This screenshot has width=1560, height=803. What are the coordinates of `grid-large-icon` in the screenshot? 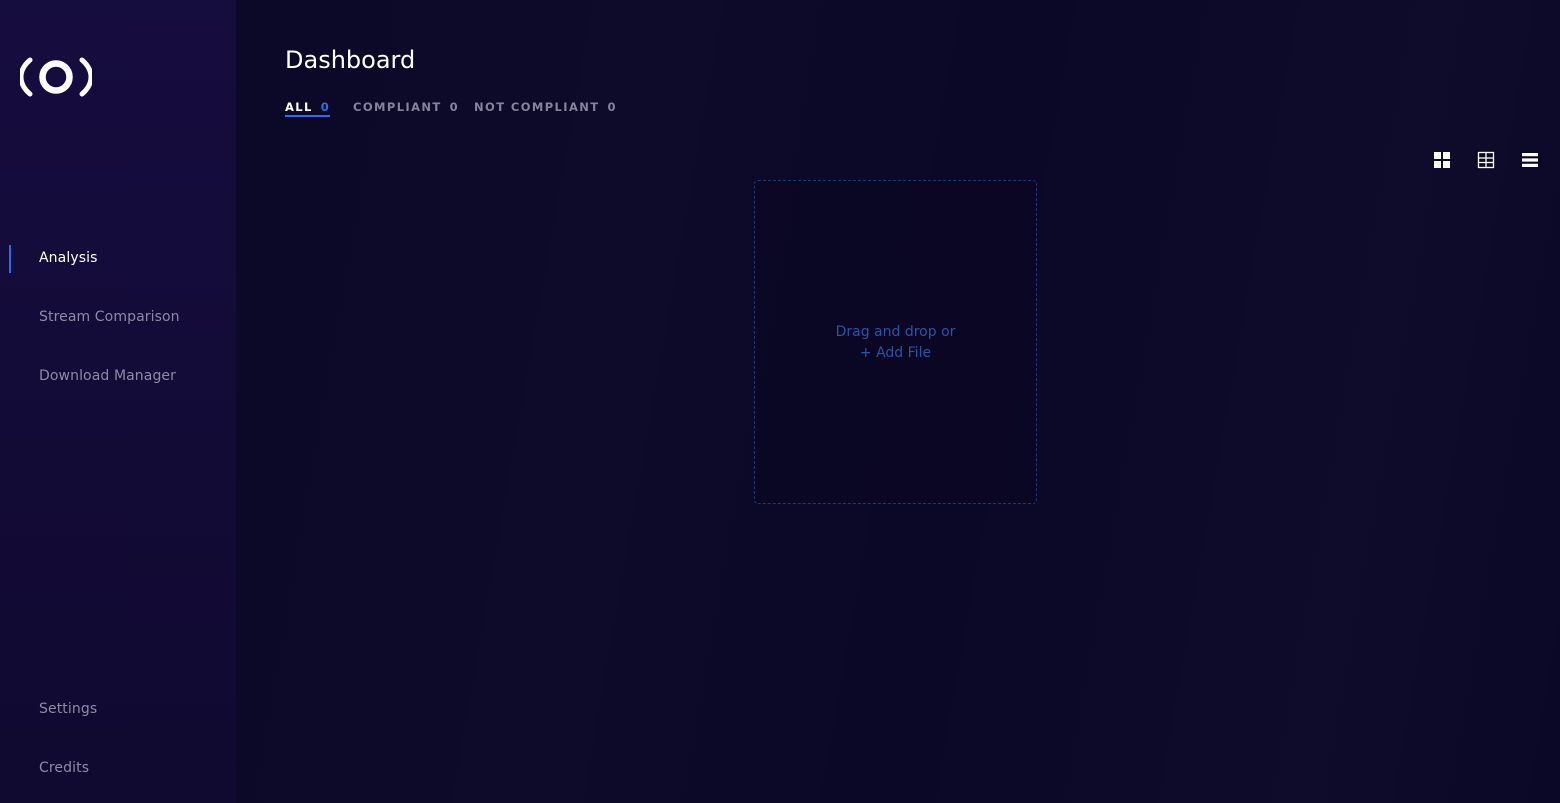 It's located at (1442, 160).